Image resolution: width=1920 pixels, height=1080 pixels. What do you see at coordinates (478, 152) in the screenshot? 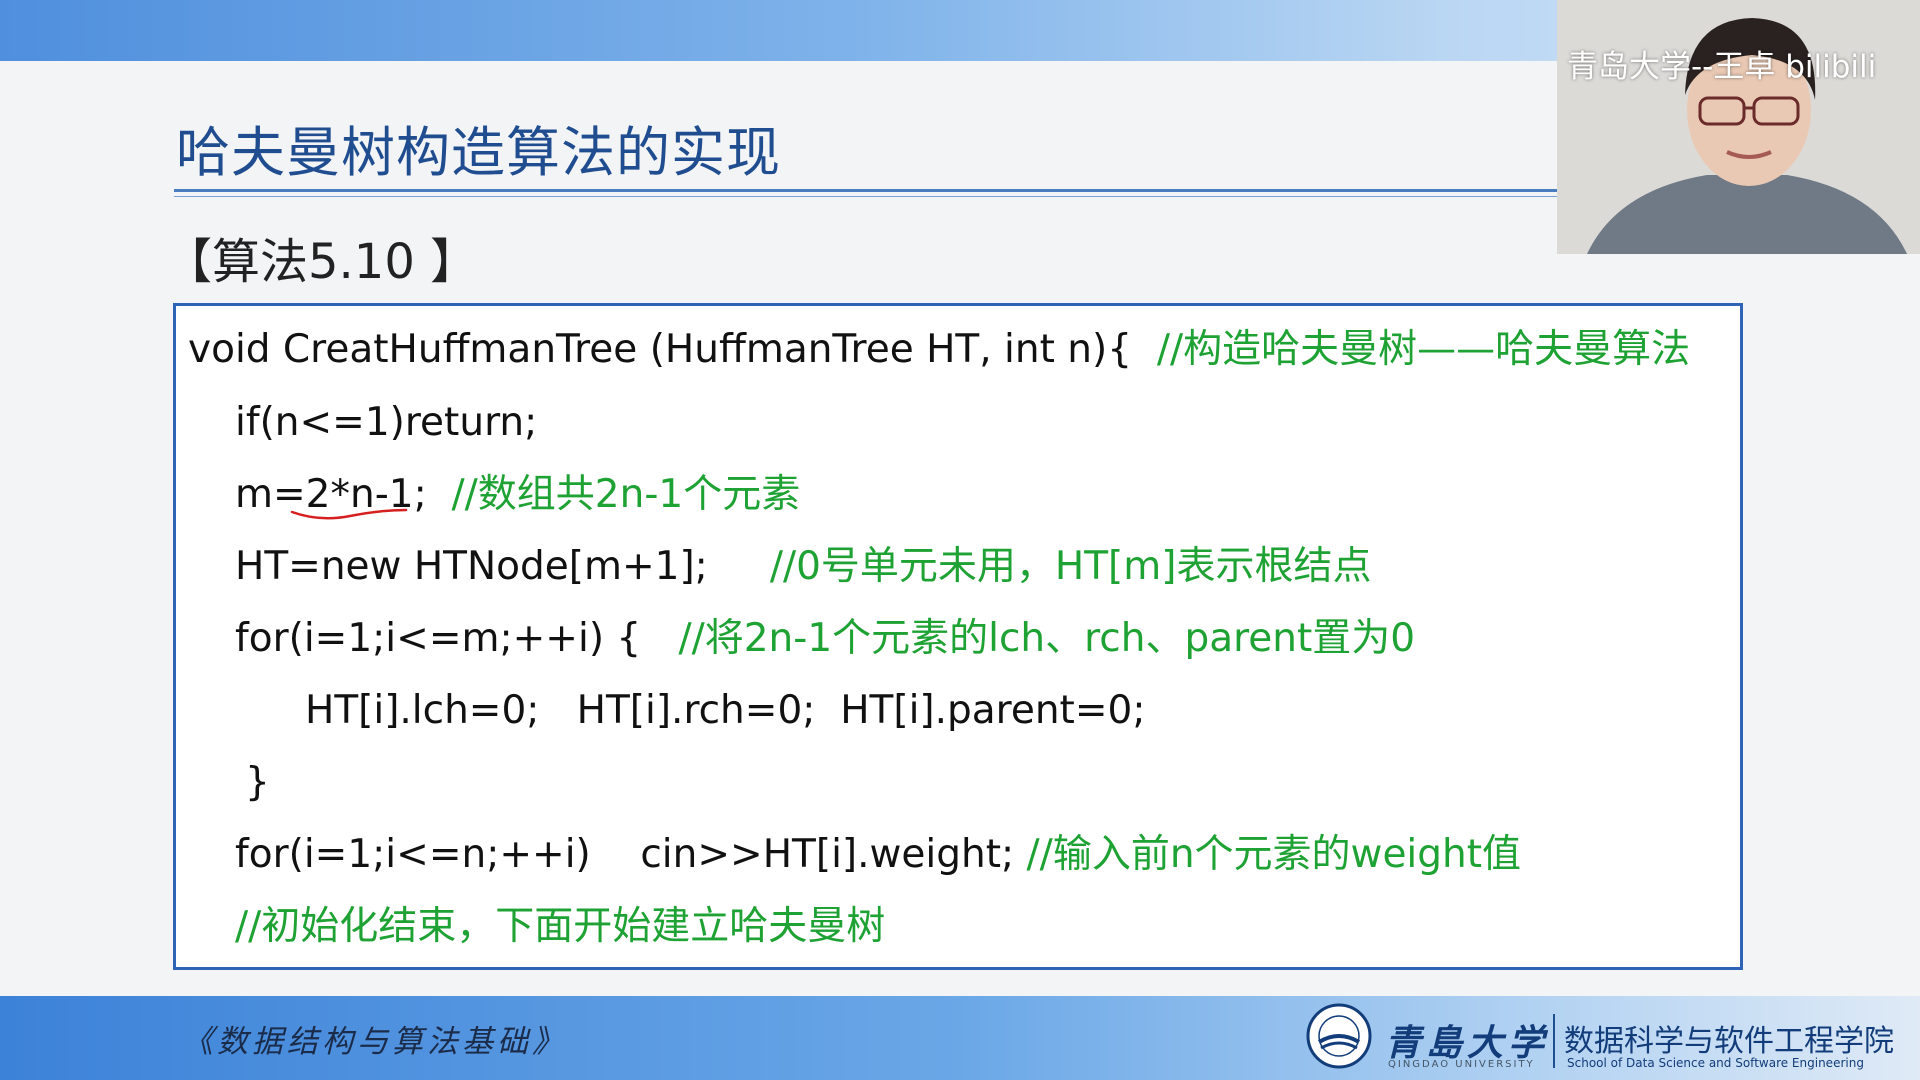
I see `slide-title: 哈夫曼树构造算法的实现` at bounding box center [478, 152].